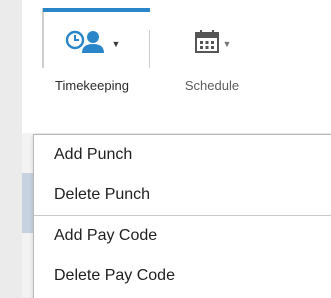 Image resolution: width=331 pixels, height=298 pixels. I want to click on calendar-icon, so click(207, 44).